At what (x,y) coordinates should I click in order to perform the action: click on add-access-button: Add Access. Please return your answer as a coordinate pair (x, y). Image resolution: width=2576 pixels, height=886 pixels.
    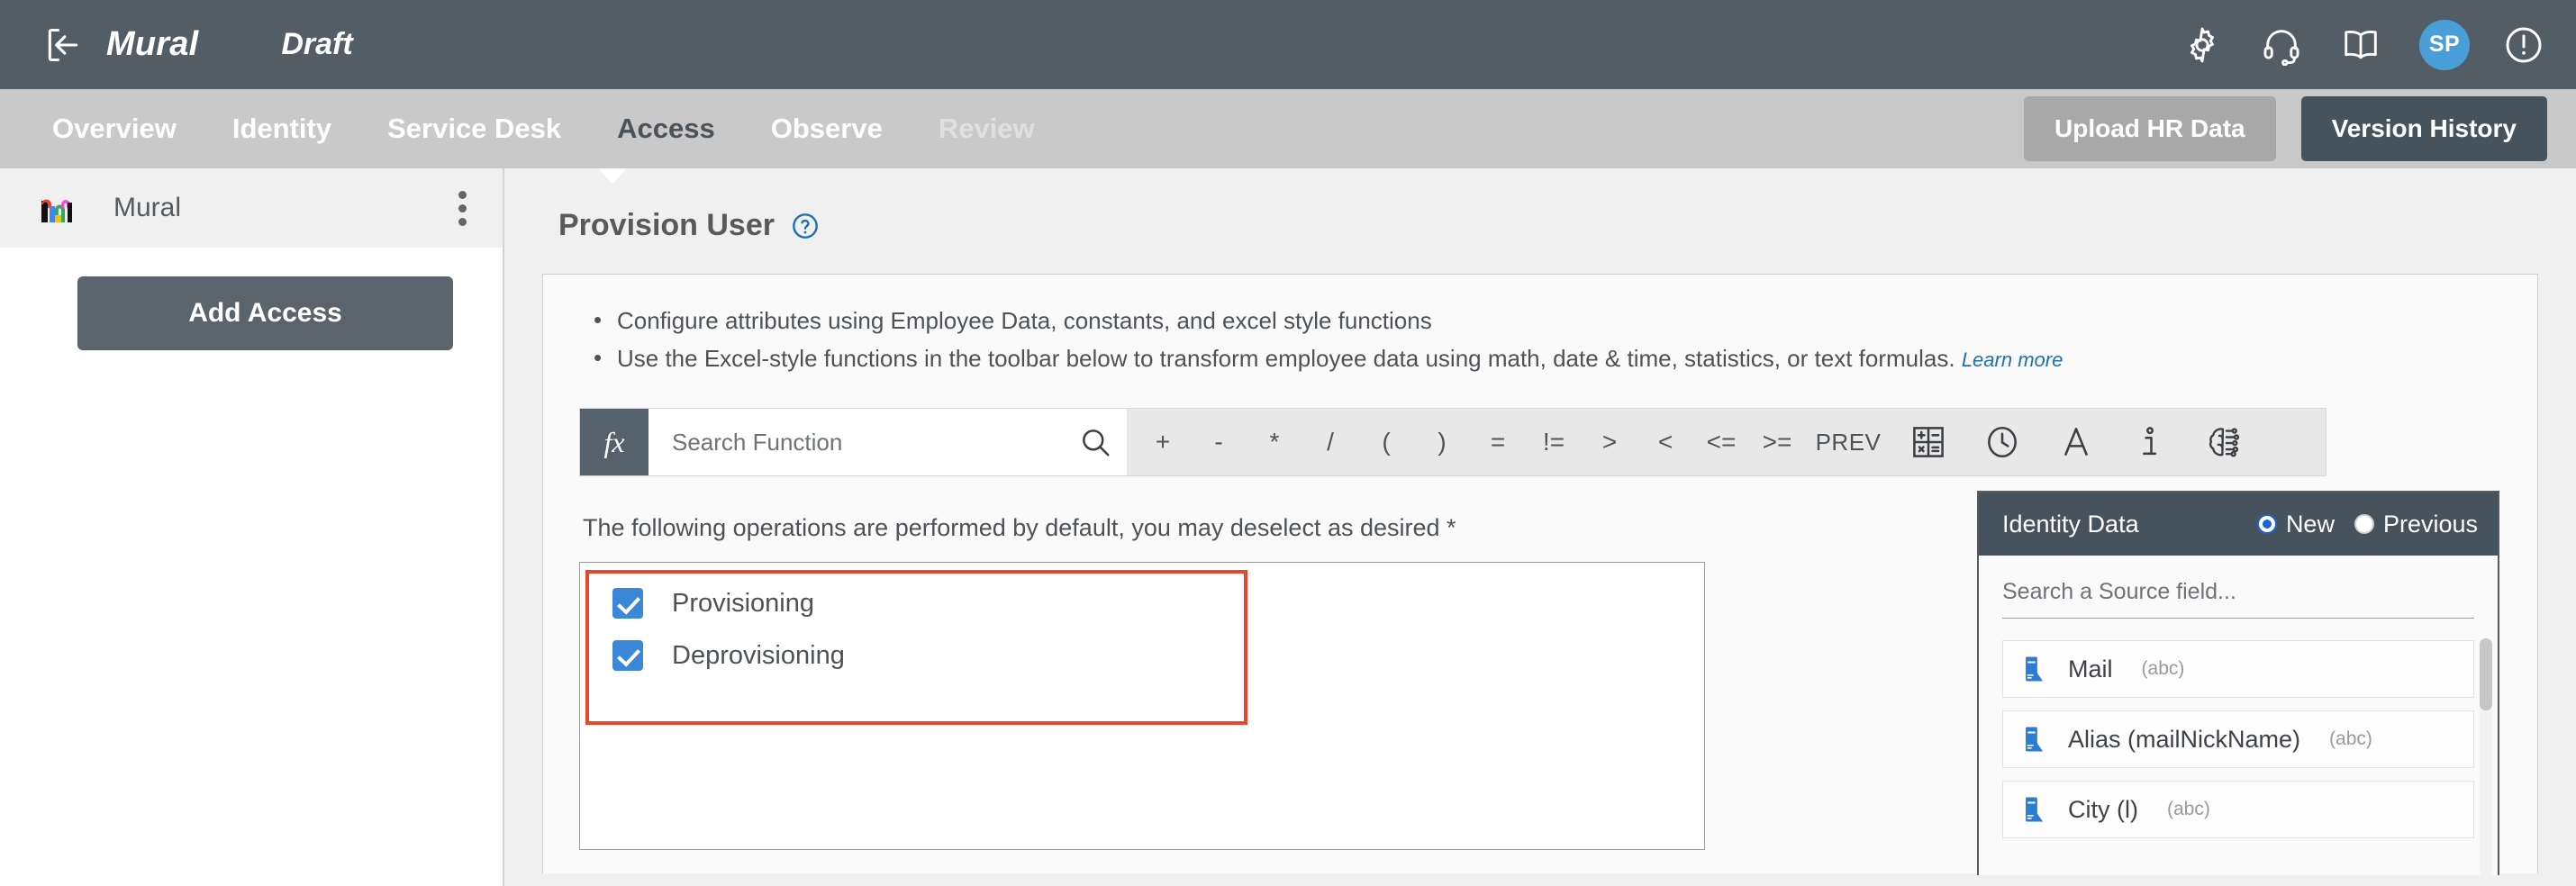
    Looking at the image, I should click on (265, 313).